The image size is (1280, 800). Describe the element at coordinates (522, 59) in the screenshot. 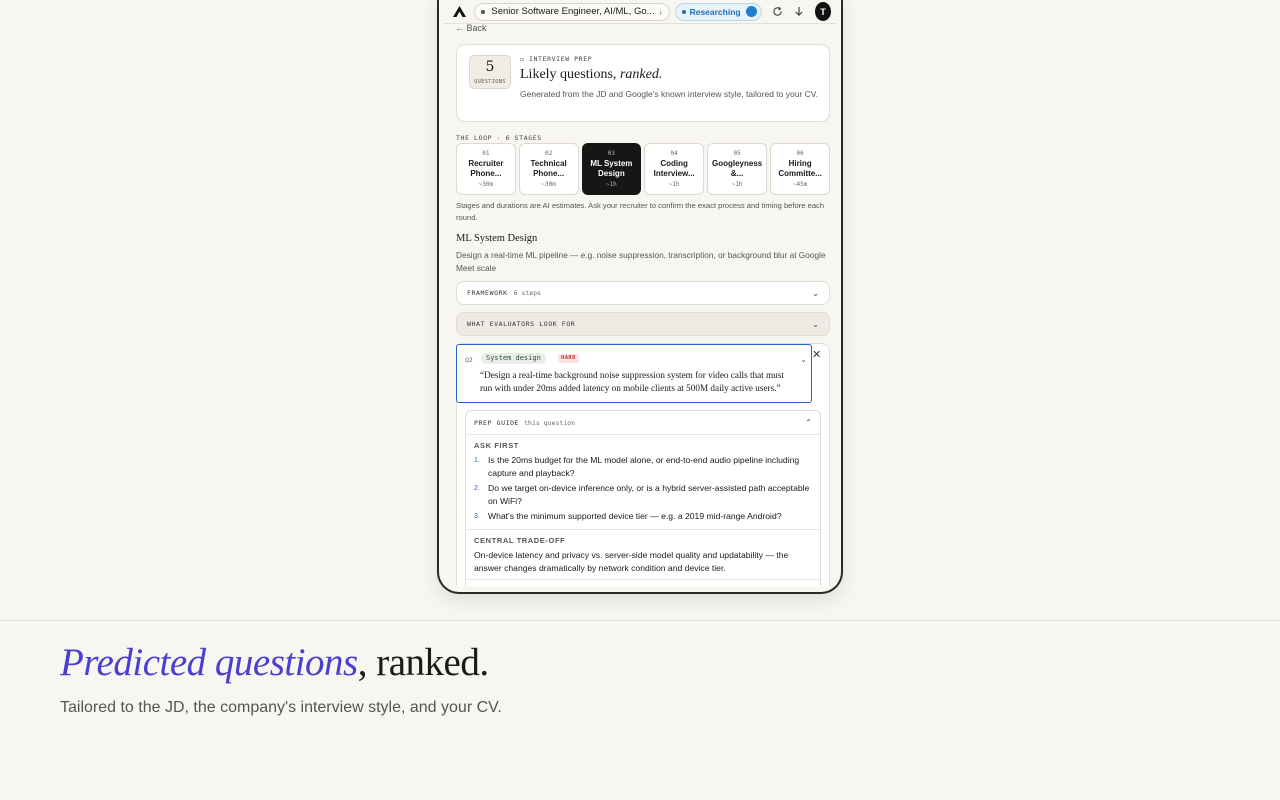

I see `chat-icon: ▭` at that location.